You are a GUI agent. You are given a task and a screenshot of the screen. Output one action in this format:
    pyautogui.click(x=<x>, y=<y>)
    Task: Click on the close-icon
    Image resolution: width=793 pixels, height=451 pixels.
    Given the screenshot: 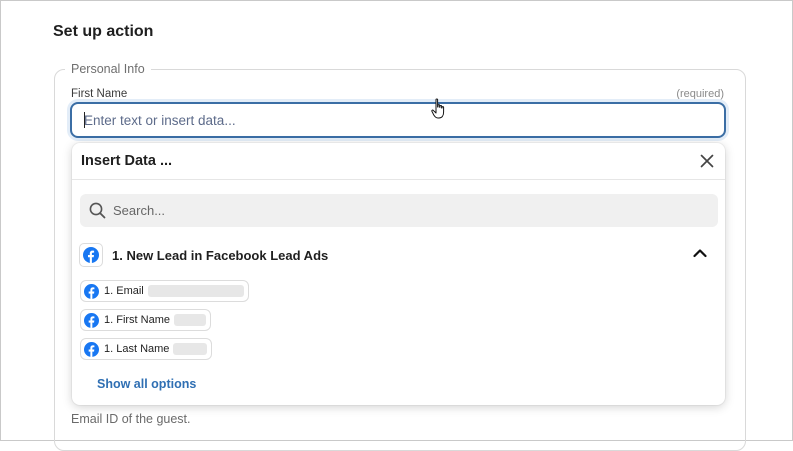 What is the action you would take?
    pyautogui.click(x=707, y=161)
    